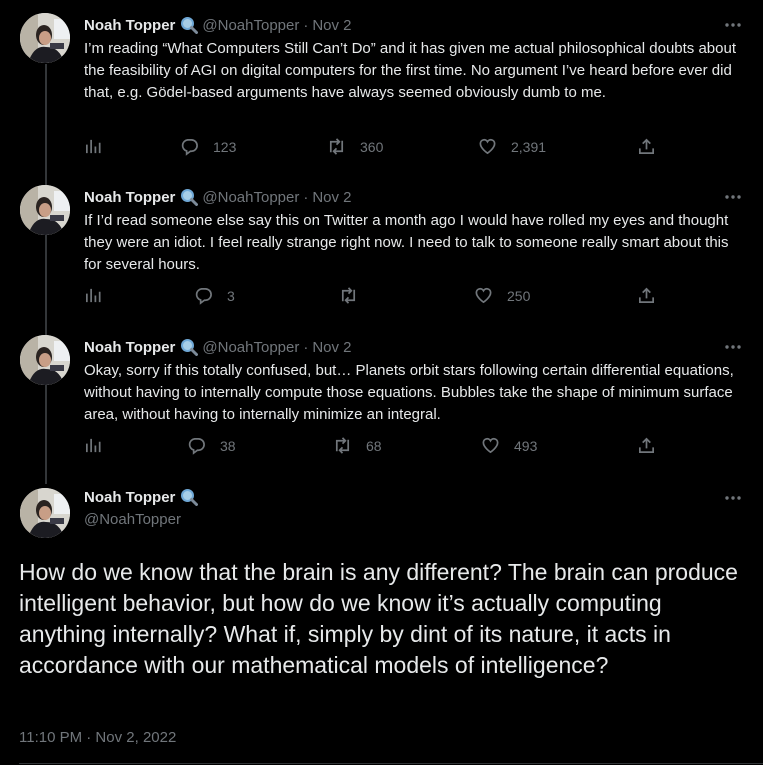  What do you see at coordinates (208, 146) in the screenshot?
I see `reply-button: 123` at bounding box center [208, 146].